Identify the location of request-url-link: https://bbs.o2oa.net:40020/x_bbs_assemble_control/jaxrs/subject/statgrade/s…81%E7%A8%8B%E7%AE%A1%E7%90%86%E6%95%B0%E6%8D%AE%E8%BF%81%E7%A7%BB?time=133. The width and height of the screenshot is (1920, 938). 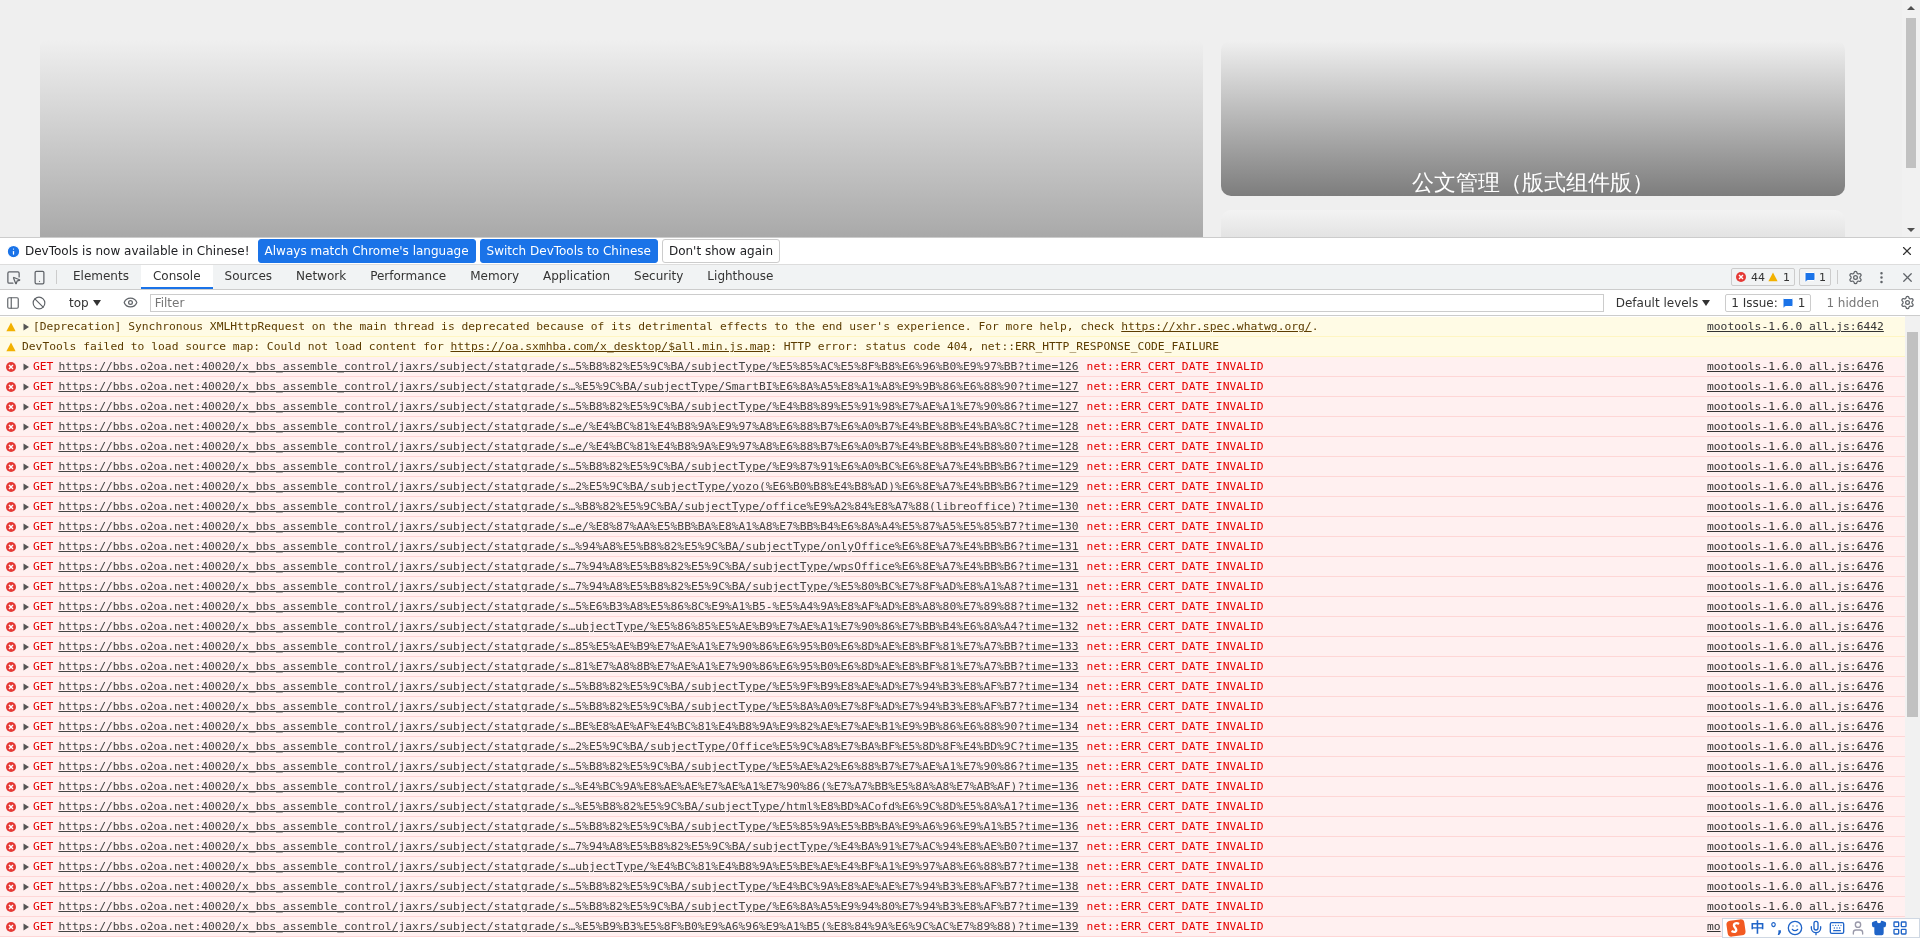
(568, 666).